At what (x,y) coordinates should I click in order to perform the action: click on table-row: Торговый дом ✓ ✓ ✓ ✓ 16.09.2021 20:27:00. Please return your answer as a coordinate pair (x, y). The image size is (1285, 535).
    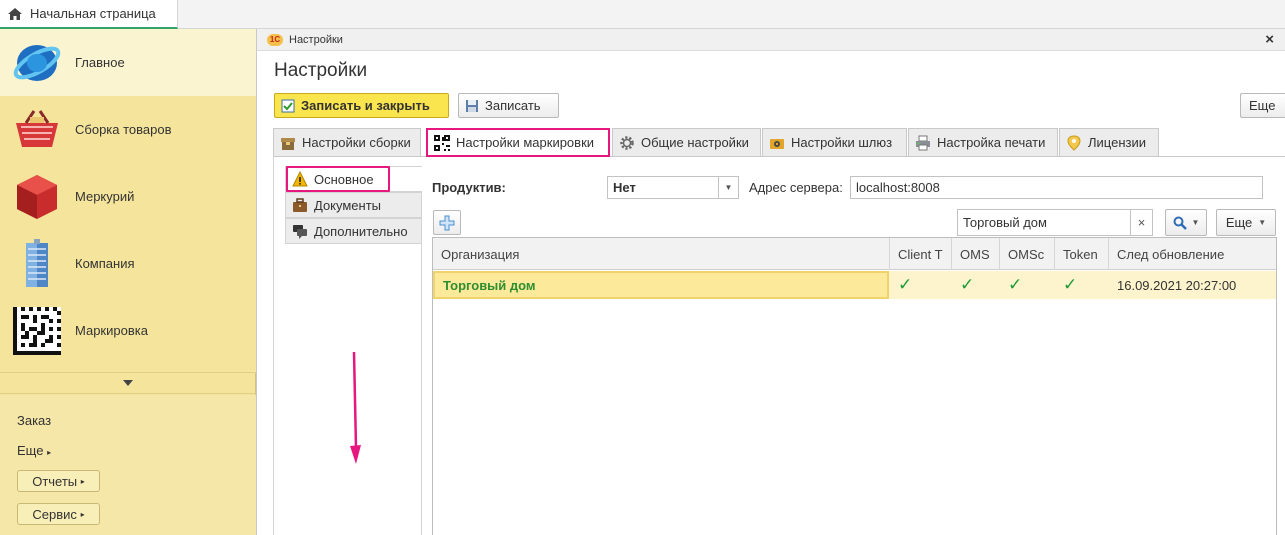
    Looking at the image, I should click on (854, 285).